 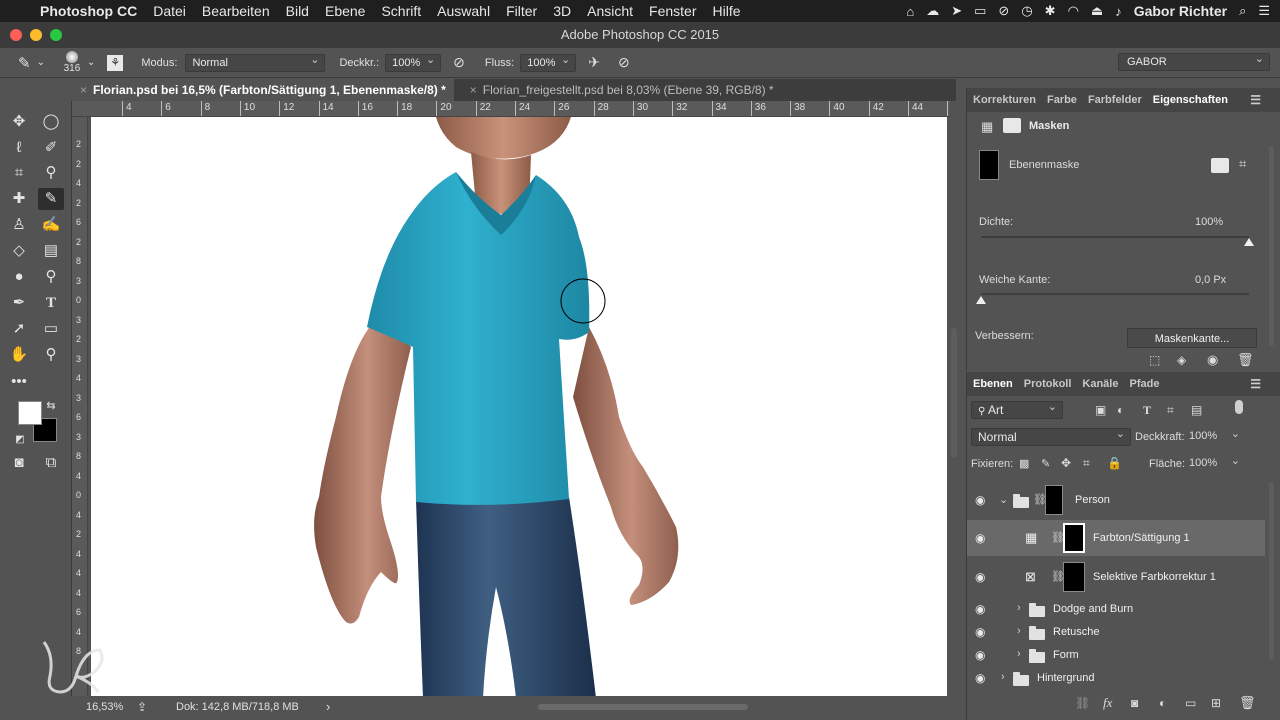 What do you see at coordinates (1026, 11) in the screenshot?
I see `timemachine-icon: ◷` at bounding box center [1026, 11].